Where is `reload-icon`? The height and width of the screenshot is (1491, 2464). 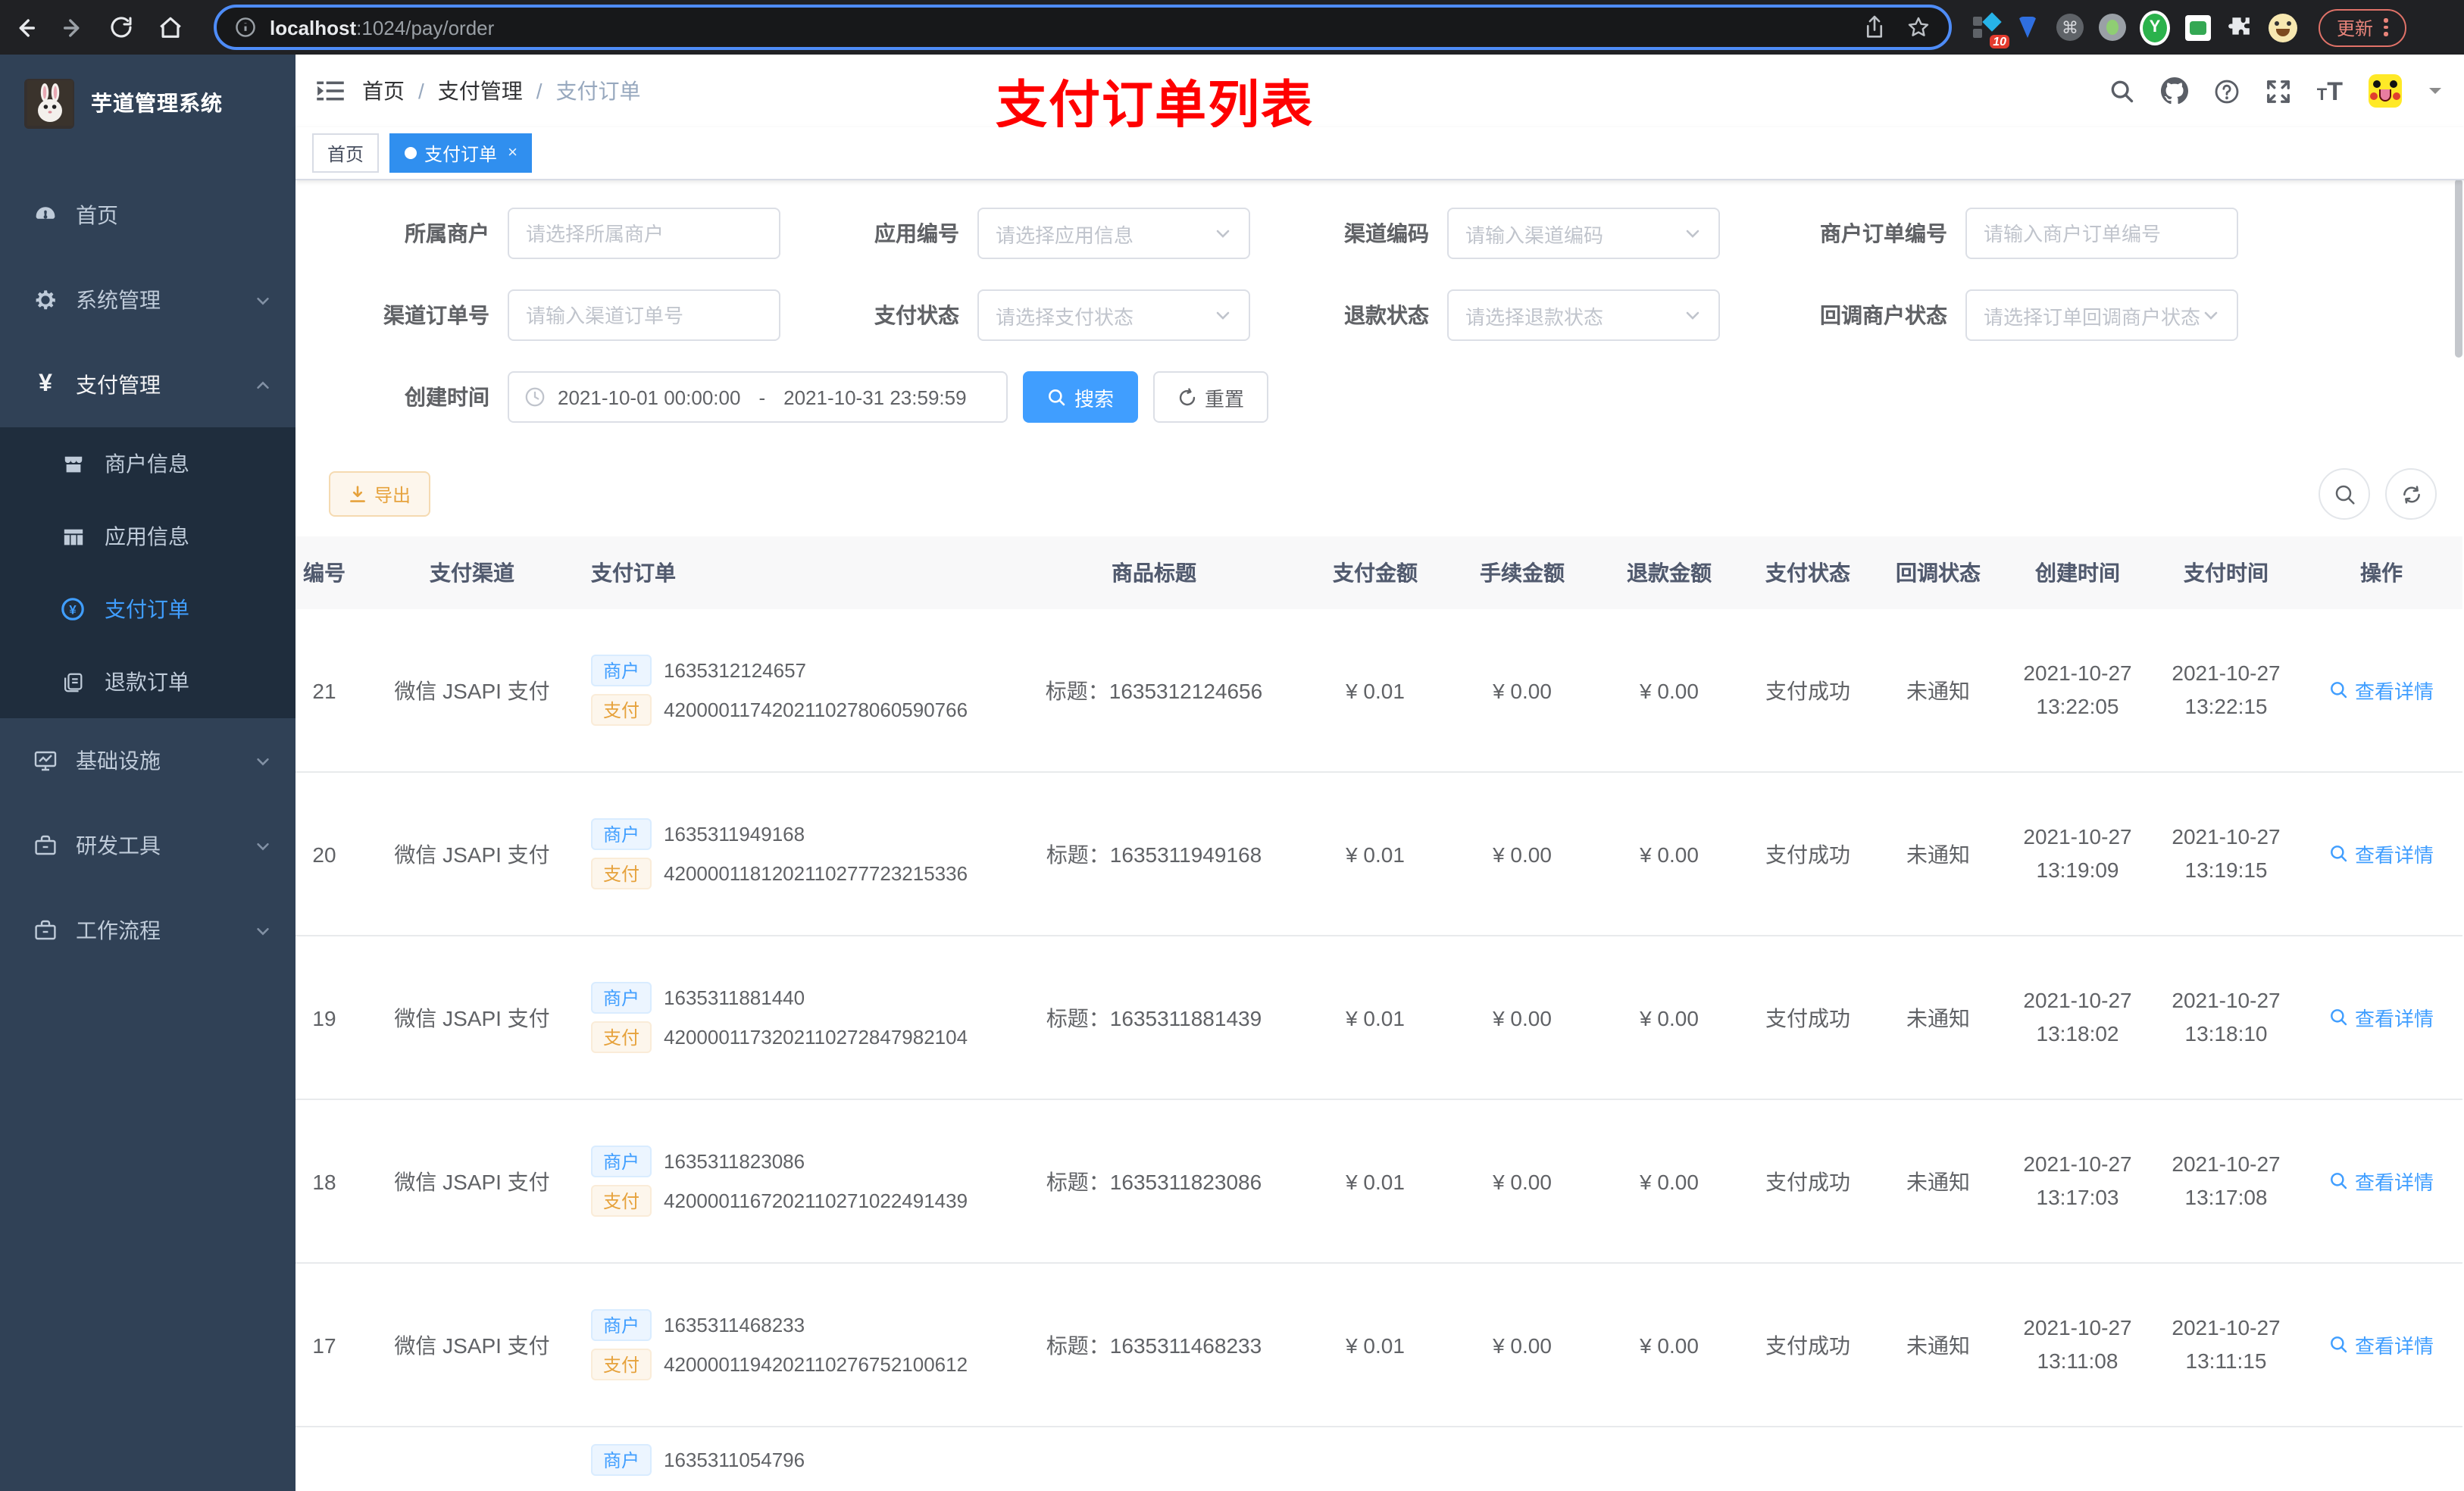 reload-icon is located at coordinates (121, 27).